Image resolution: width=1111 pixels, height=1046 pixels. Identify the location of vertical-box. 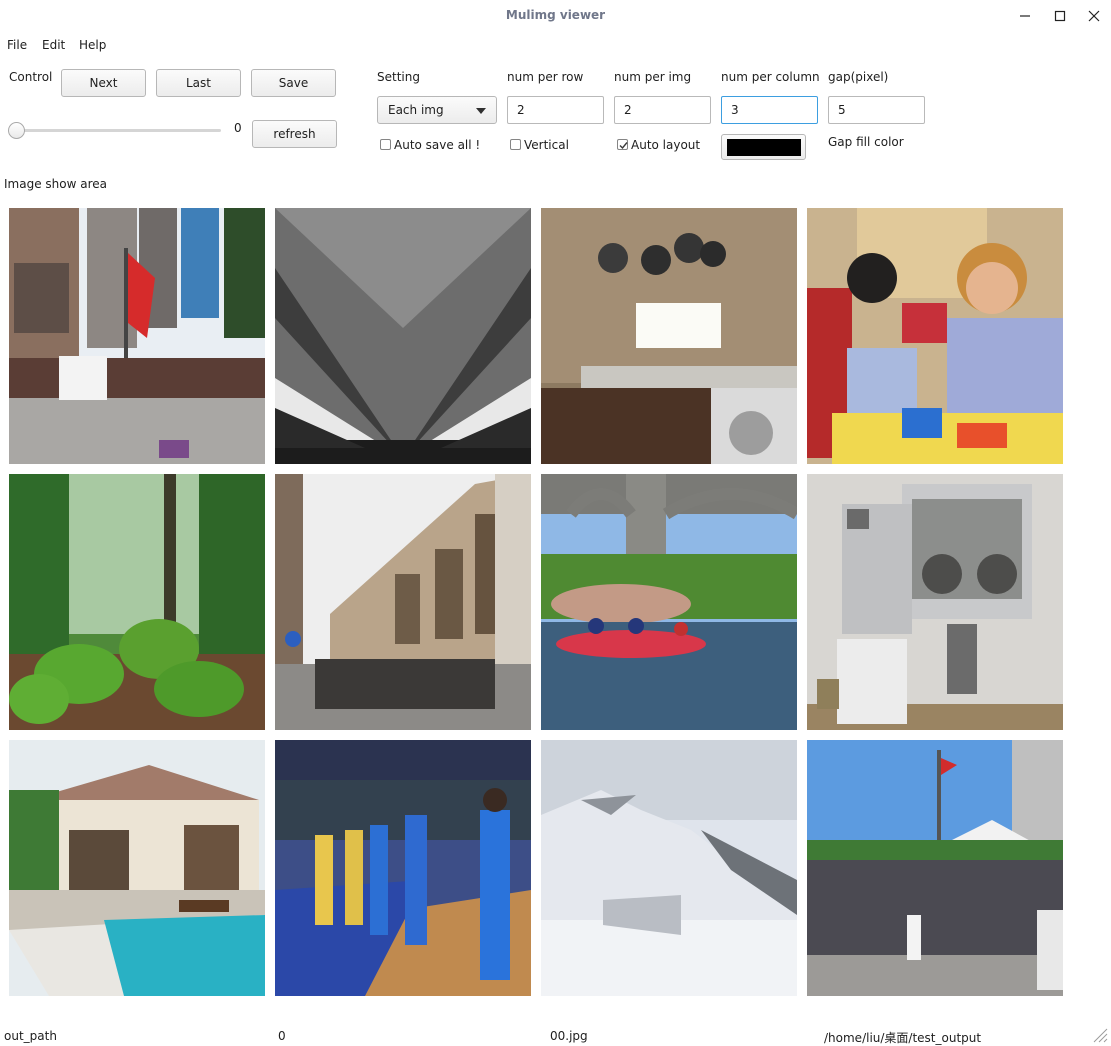
(515, 144).